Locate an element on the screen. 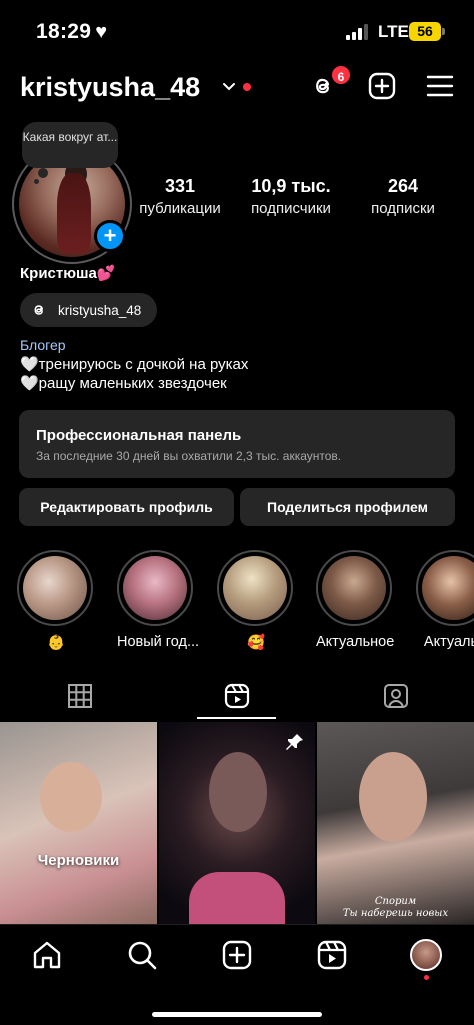 The image size is (474, 1025). note-bubble-tail-small is located at coordinates (36, 181).